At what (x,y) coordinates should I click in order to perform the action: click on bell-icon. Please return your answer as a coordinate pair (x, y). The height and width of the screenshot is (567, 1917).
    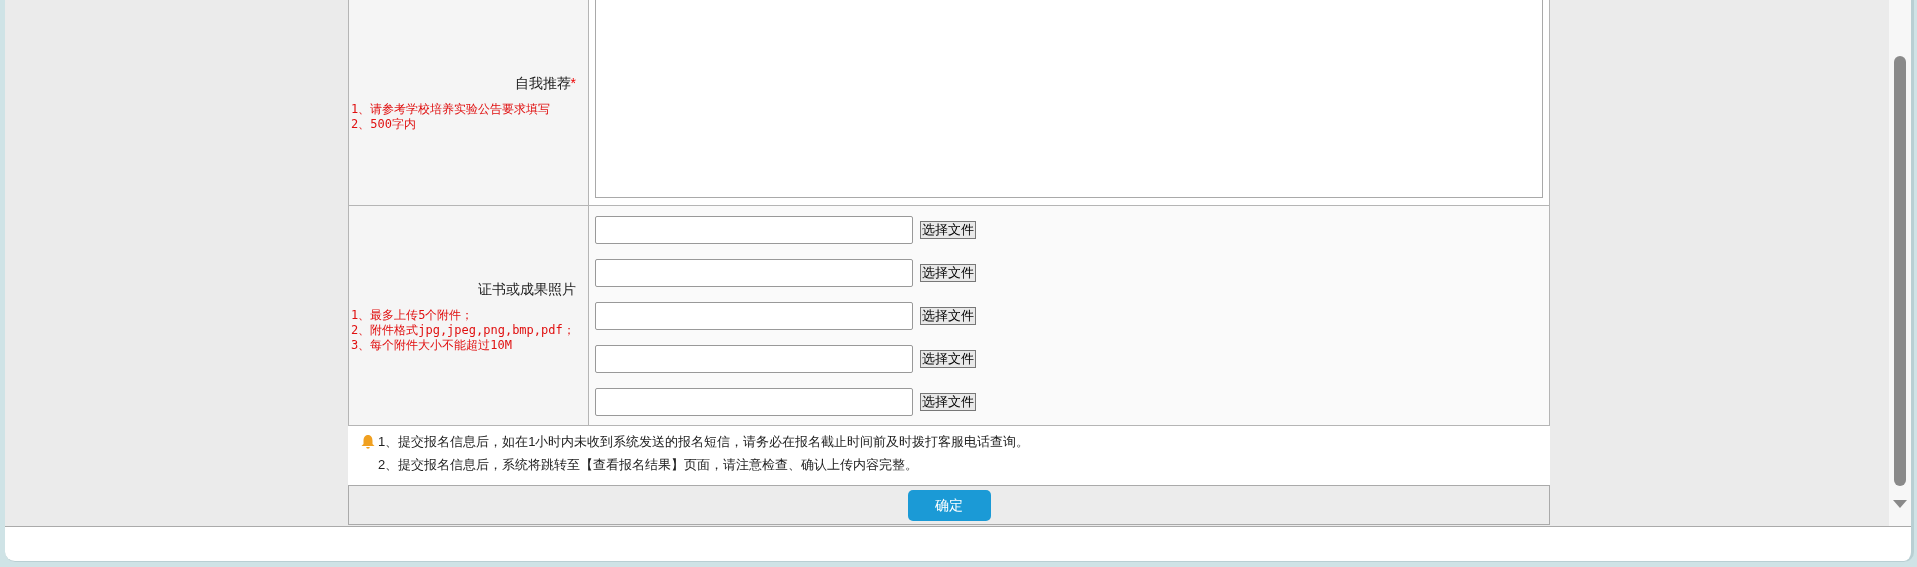
    Looking at the image, I should click on (368, 441).